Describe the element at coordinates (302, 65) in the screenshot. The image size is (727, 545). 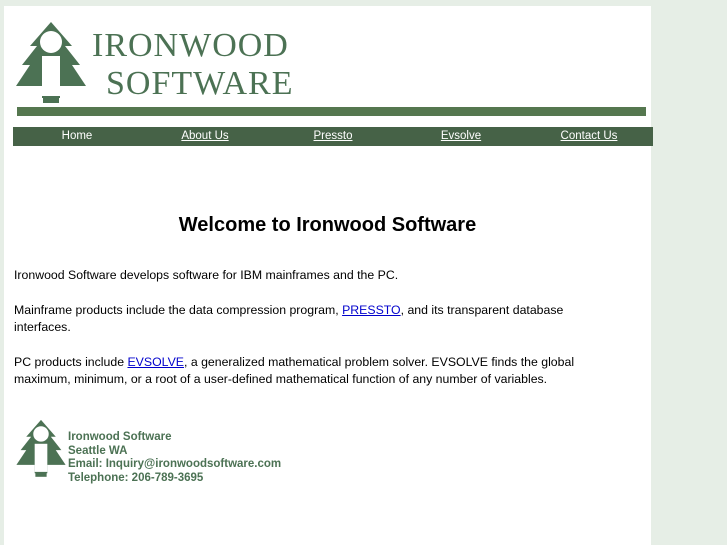
I see `site-wordmark: IRONWOOD SOFTWARE` at that location.